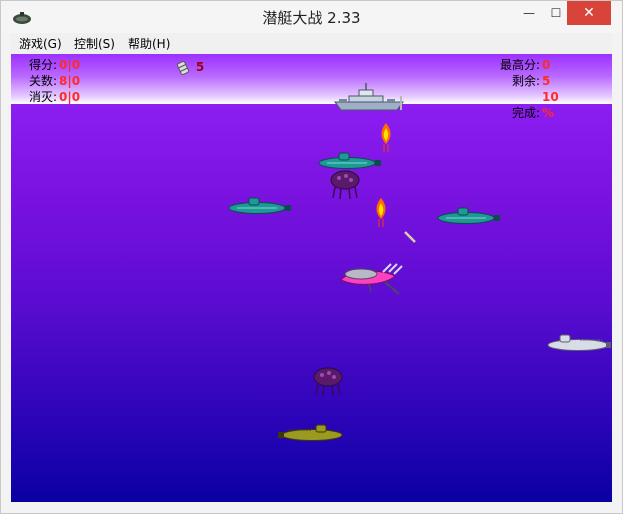 Image resolution: width=623 pixels, height=514 pixels. Describe the element at coordinates (546, 81) in the screenshot. I see `remaining-value: 5` at that location.